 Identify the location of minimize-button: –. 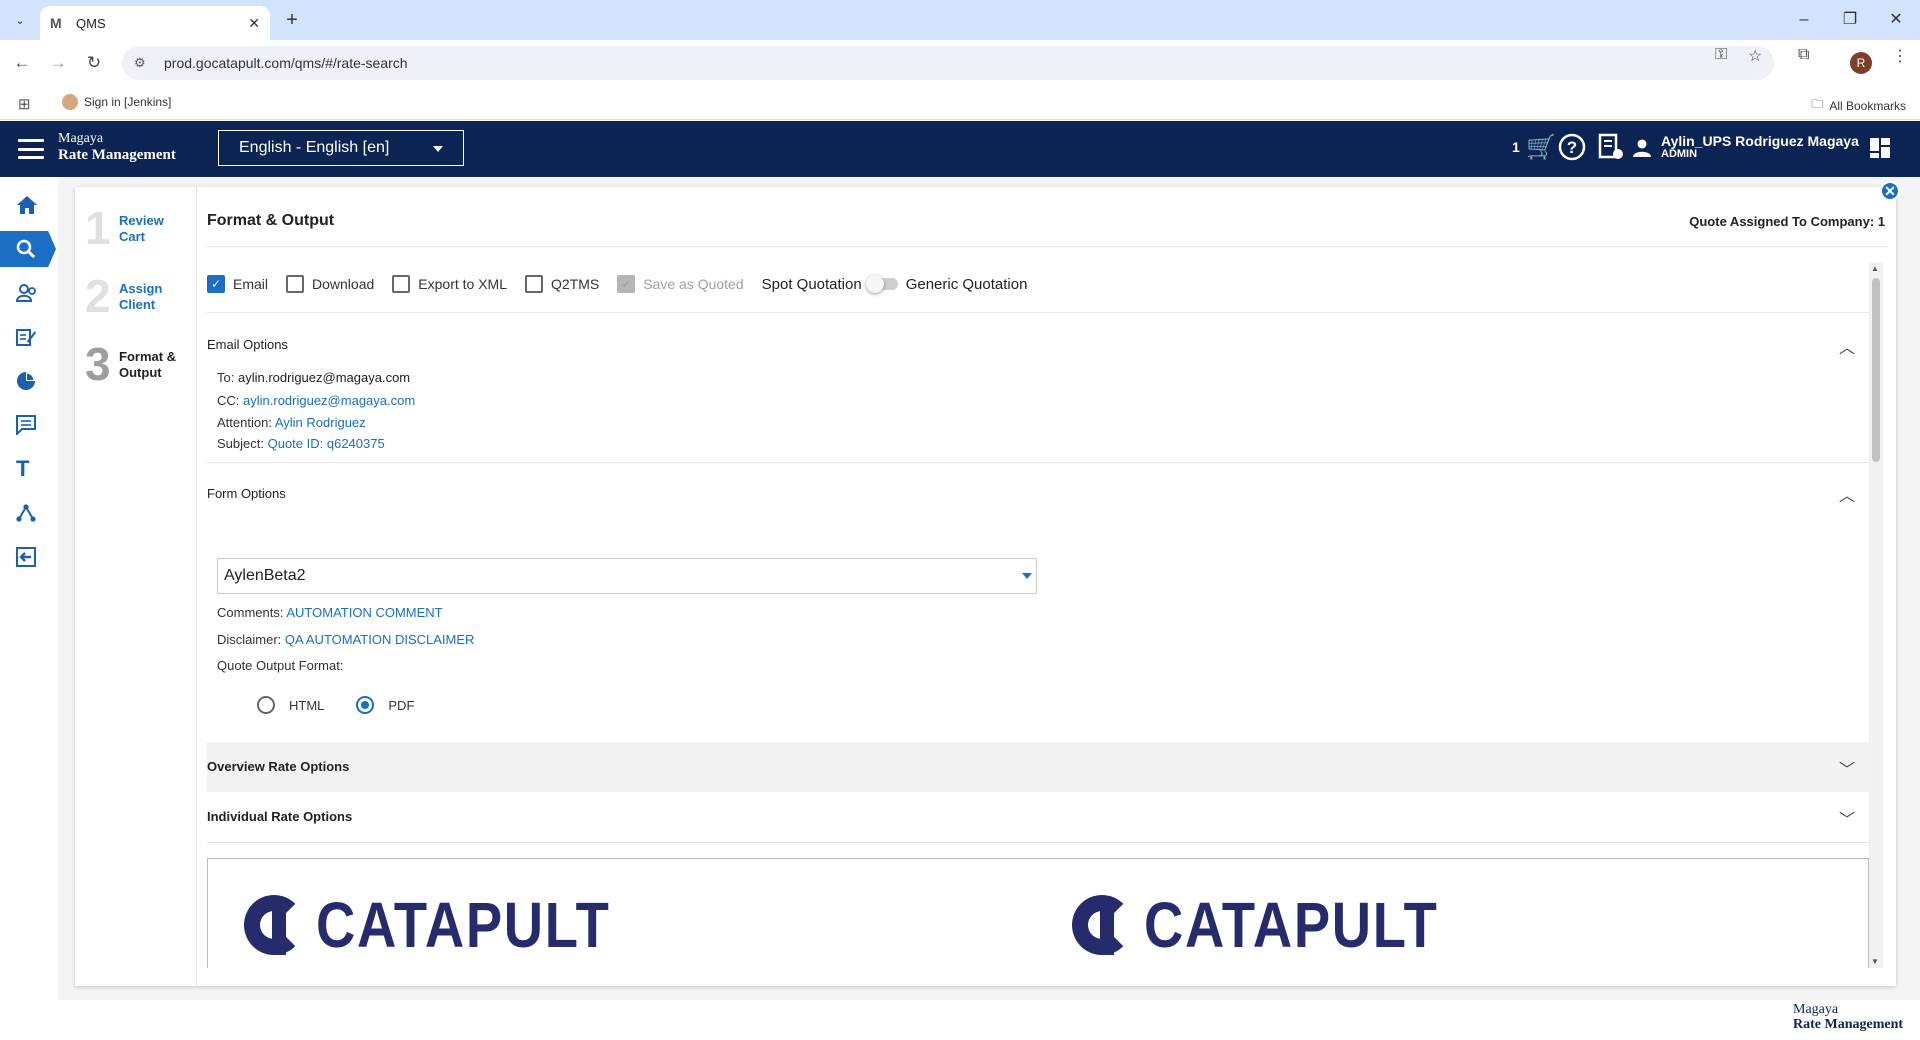
(1804, 20).